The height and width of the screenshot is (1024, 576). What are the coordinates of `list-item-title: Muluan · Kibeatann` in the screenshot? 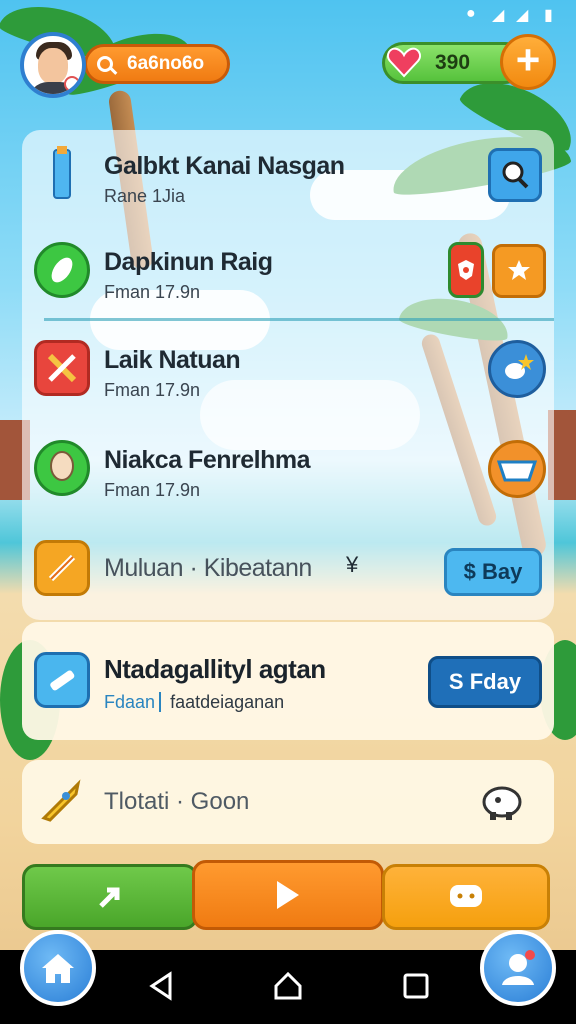 It's located at (208, 568).